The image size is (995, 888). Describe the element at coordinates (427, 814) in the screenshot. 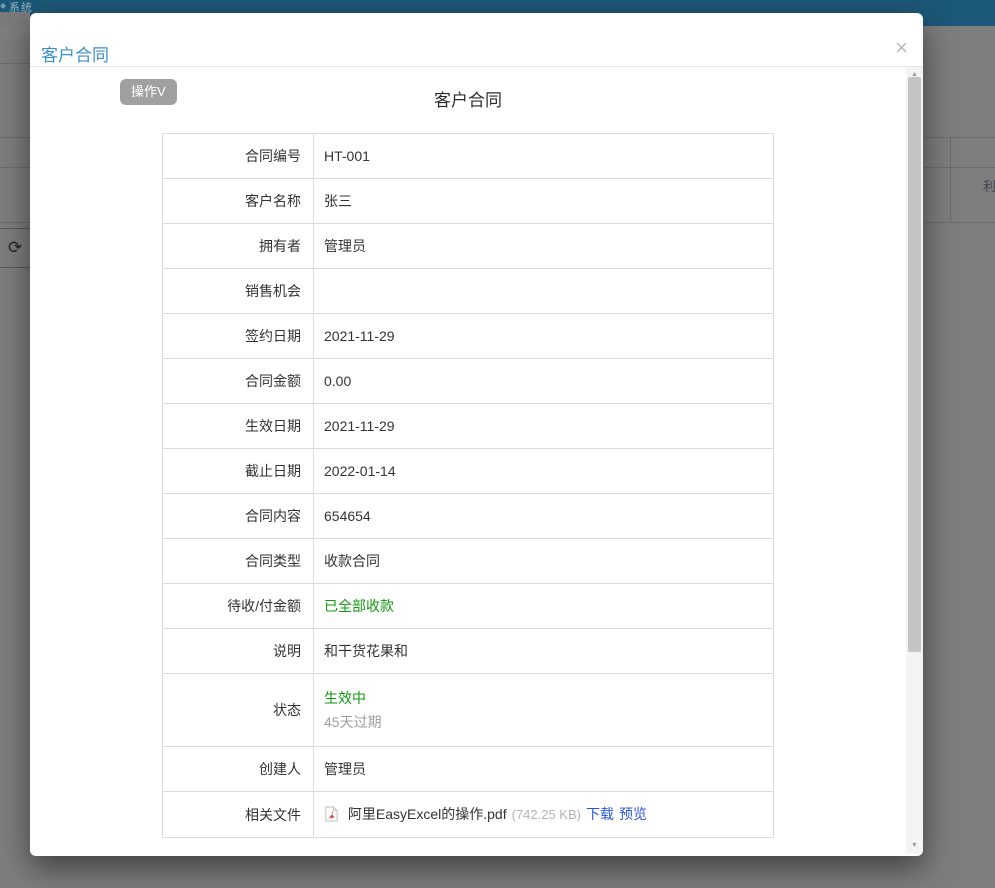

I see `file-name: 阿里EasyExcel的操作.pdf` at that location.